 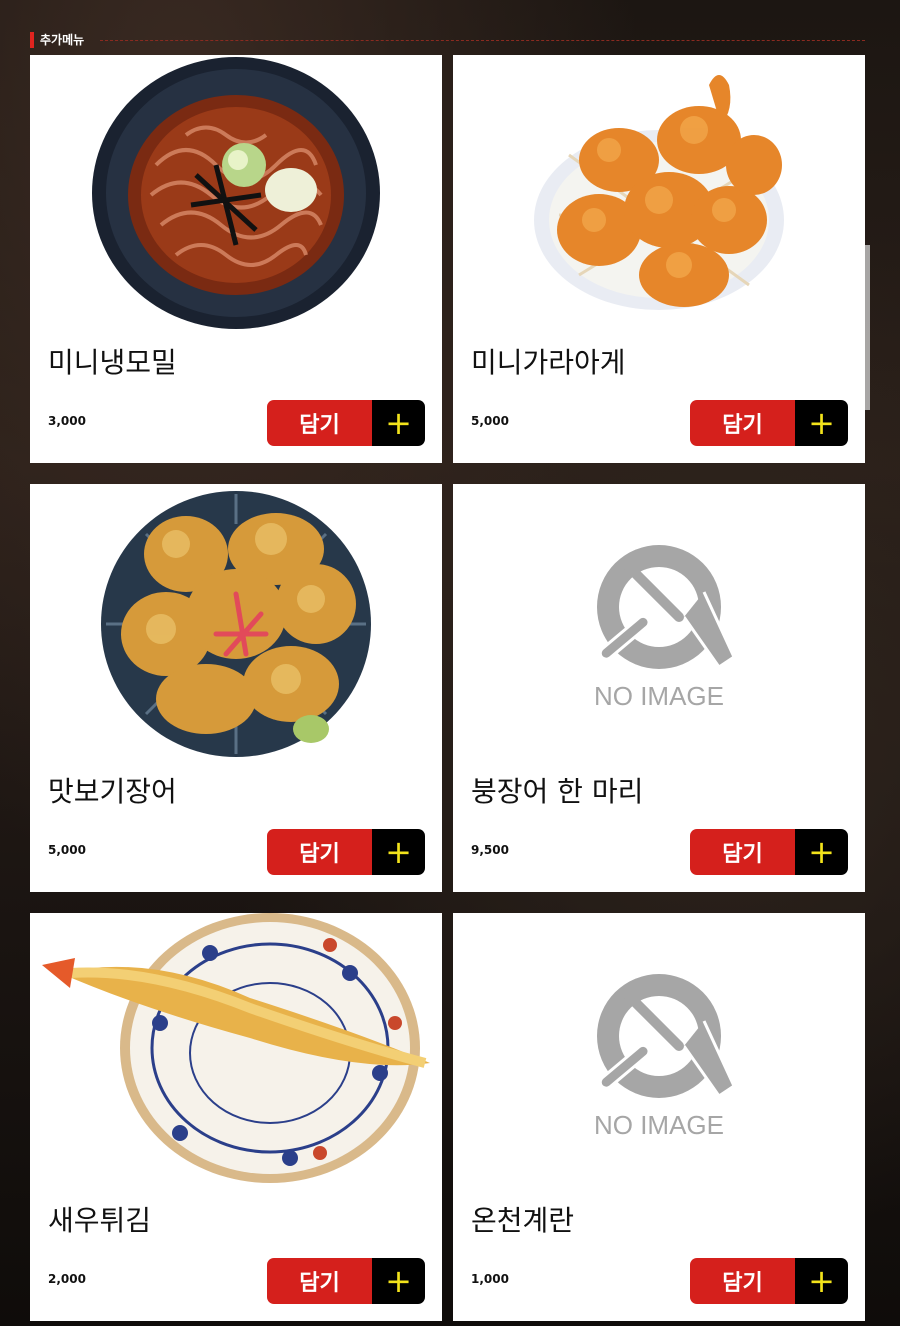 What do you see at coordinates (100, 1220) in the screenshot?
I see `menu-item-name: 새우튀김` at bounding box center [100, 1220].